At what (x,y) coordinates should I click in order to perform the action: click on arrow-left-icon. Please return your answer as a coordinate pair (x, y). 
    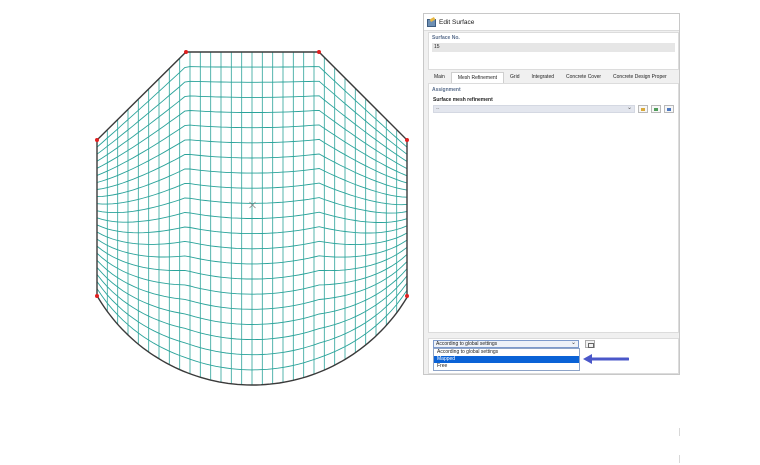
    Looking at the image, I should click on (606, 359).